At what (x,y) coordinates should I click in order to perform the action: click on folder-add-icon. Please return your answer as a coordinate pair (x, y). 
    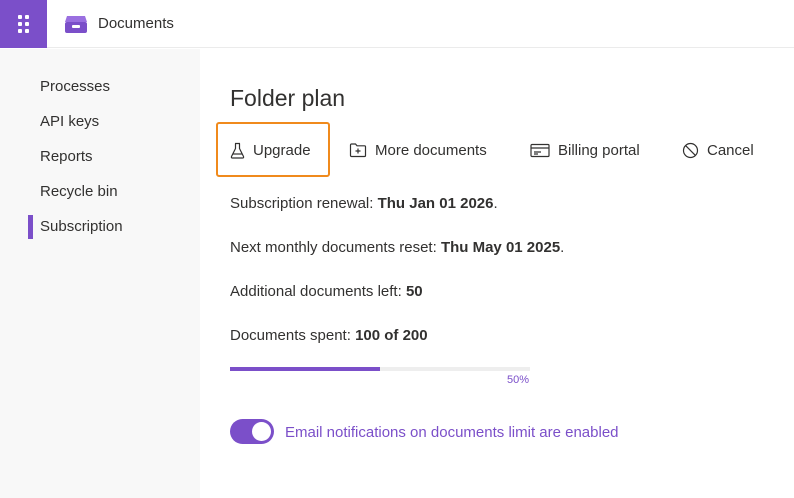
    Looking at the image, I should click on (358, 150).